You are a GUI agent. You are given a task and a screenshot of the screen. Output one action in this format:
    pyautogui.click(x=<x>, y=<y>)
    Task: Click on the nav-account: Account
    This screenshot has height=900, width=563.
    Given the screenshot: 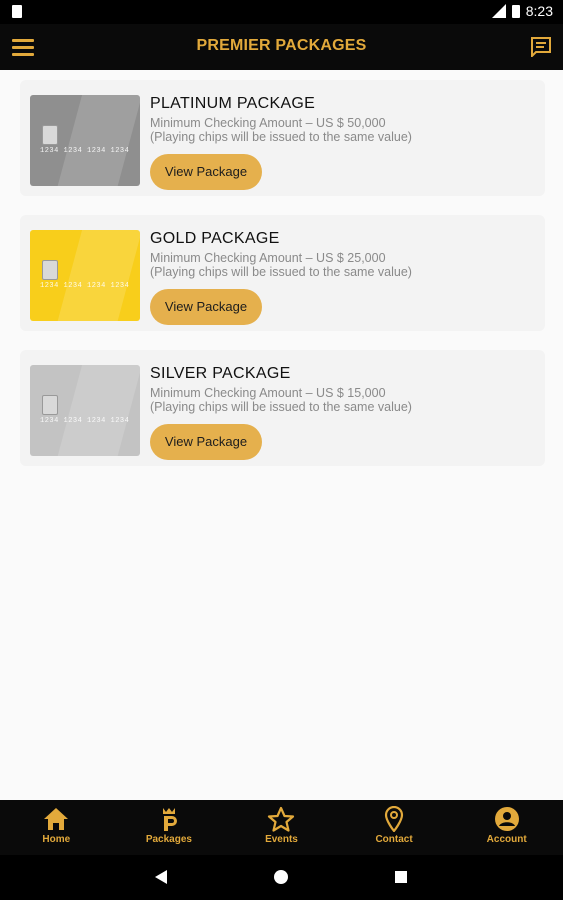 What is the action you would take?
    pyautogui.click(x=506, y=827)
    